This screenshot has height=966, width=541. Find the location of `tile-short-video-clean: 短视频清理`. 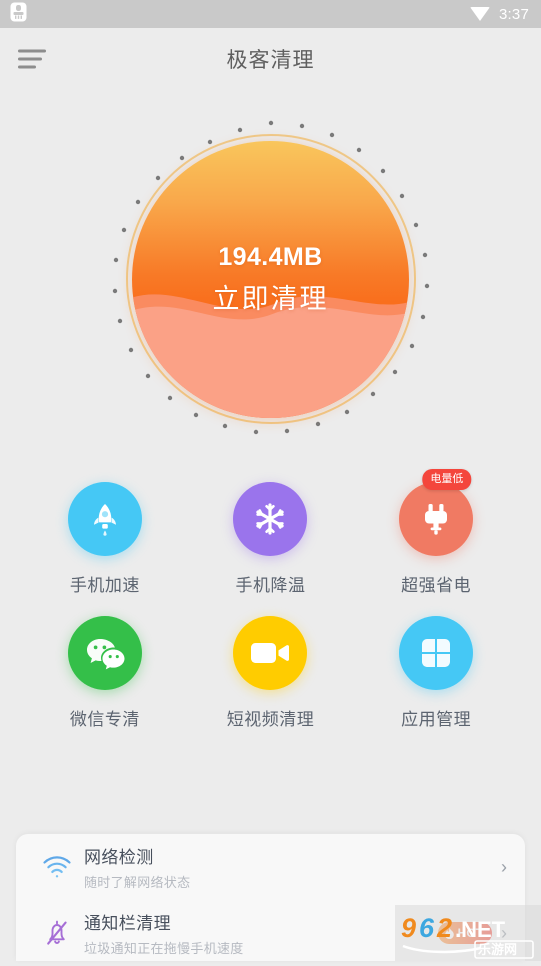

tile-short-video-clean: 短视频清理 is located at coordinates (270, 673).